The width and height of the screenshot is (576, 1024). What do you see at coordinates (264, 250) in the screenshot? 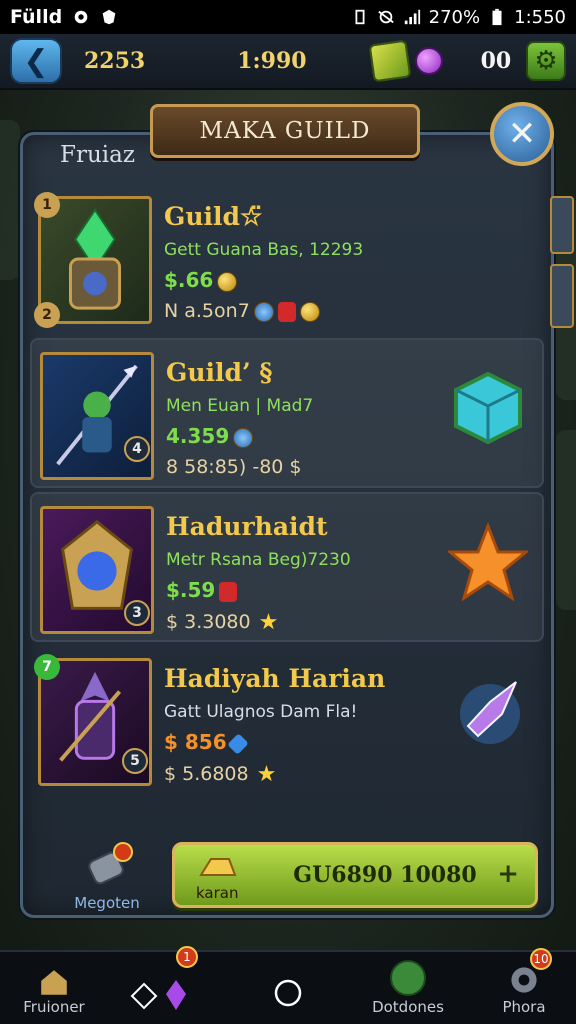
I see `item-subtitle: Gett Guana Bas, 12293` at bounding box center [264, 250].